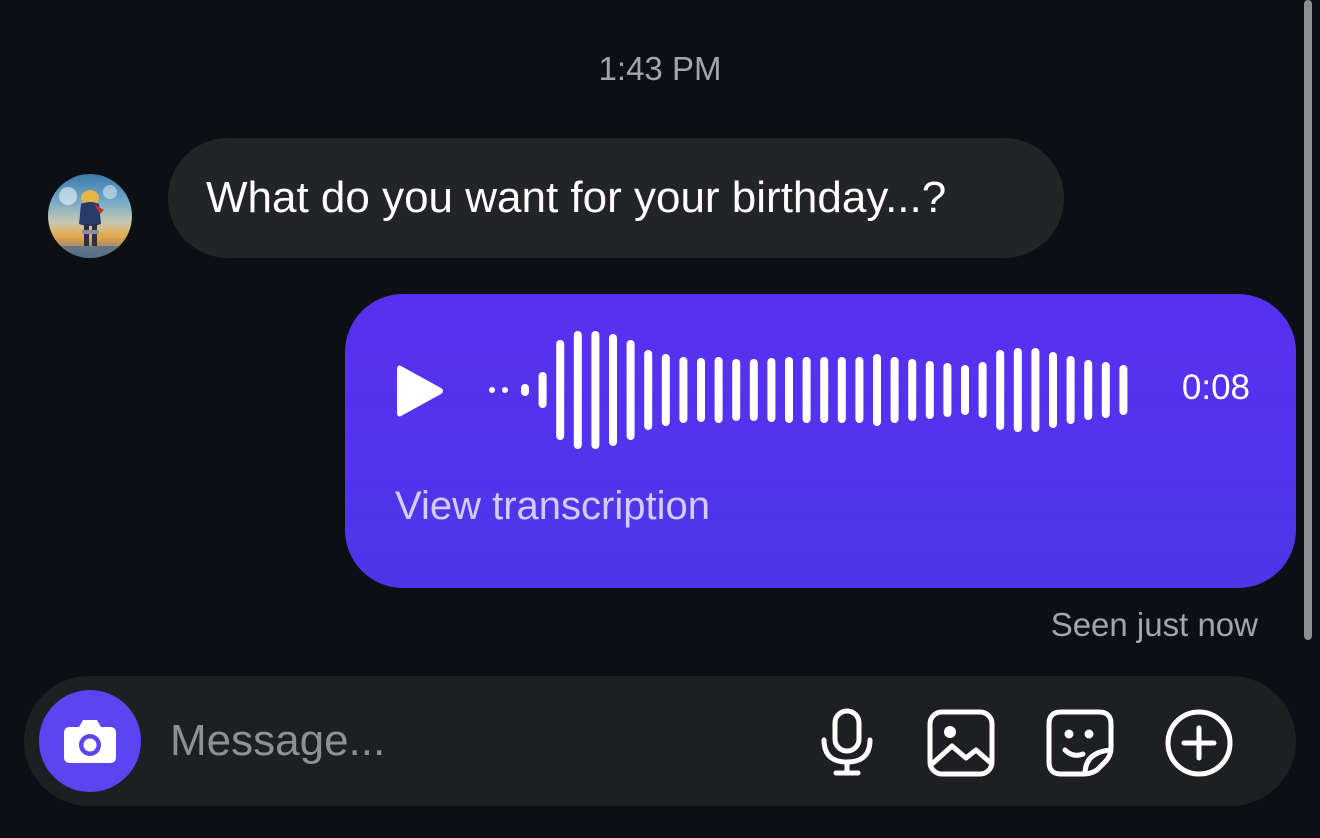 The height and width of the screenshot is (838, 1320). I want to click on incoming-message-text: What do you want for your birthday...?, so click(576, 197).